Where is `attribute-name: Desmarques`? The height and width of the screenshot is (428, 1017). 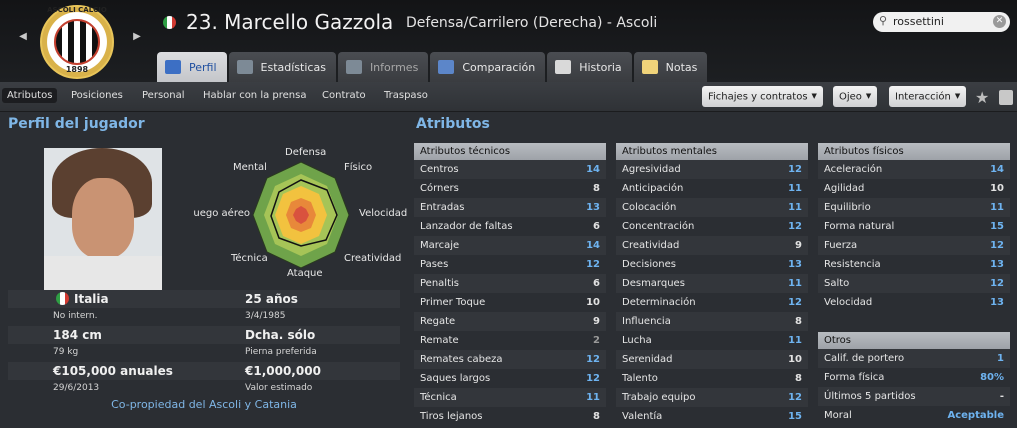 attribute-name: Desmarques is located at coordinates (653, 283).